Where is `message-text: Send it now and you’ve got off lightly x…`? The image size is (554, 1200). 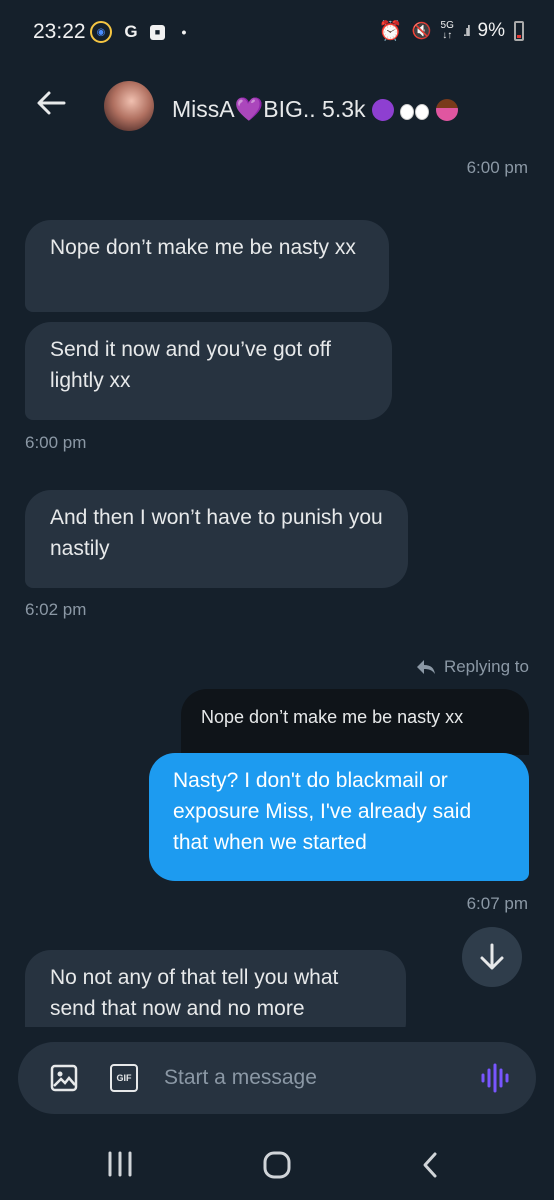
message-text: Send it now and you’ve got off lightly x… is located at coordinates (190, 365).